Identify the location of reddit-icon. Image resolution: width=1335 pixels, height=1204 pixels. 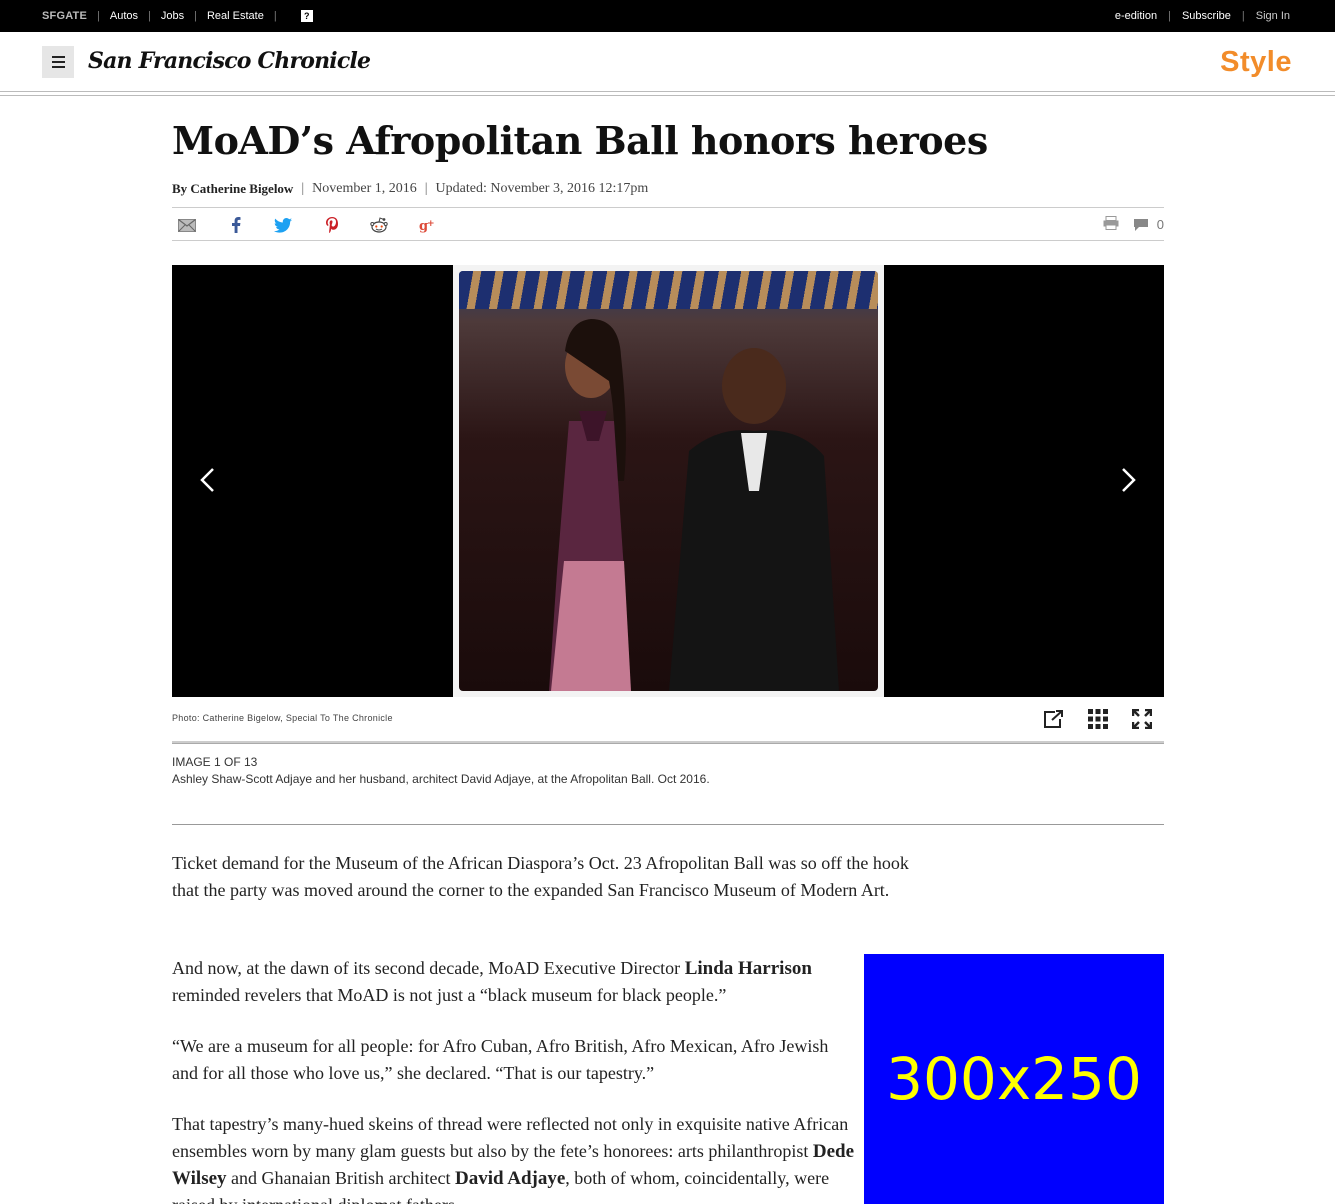
(379, 225).